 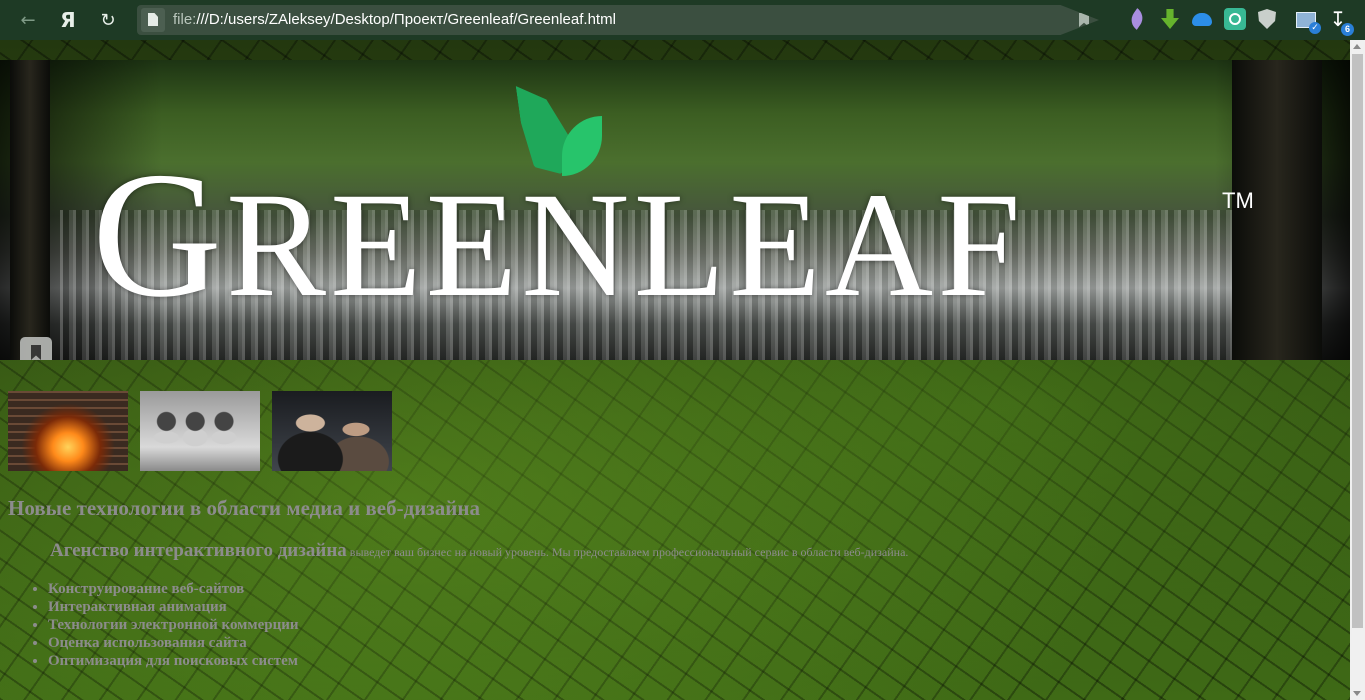 What do you see at coordinates (625, 245) in the screenshot?
I see `brand-rest: REENLEAF` at bounding box center [625, 245].